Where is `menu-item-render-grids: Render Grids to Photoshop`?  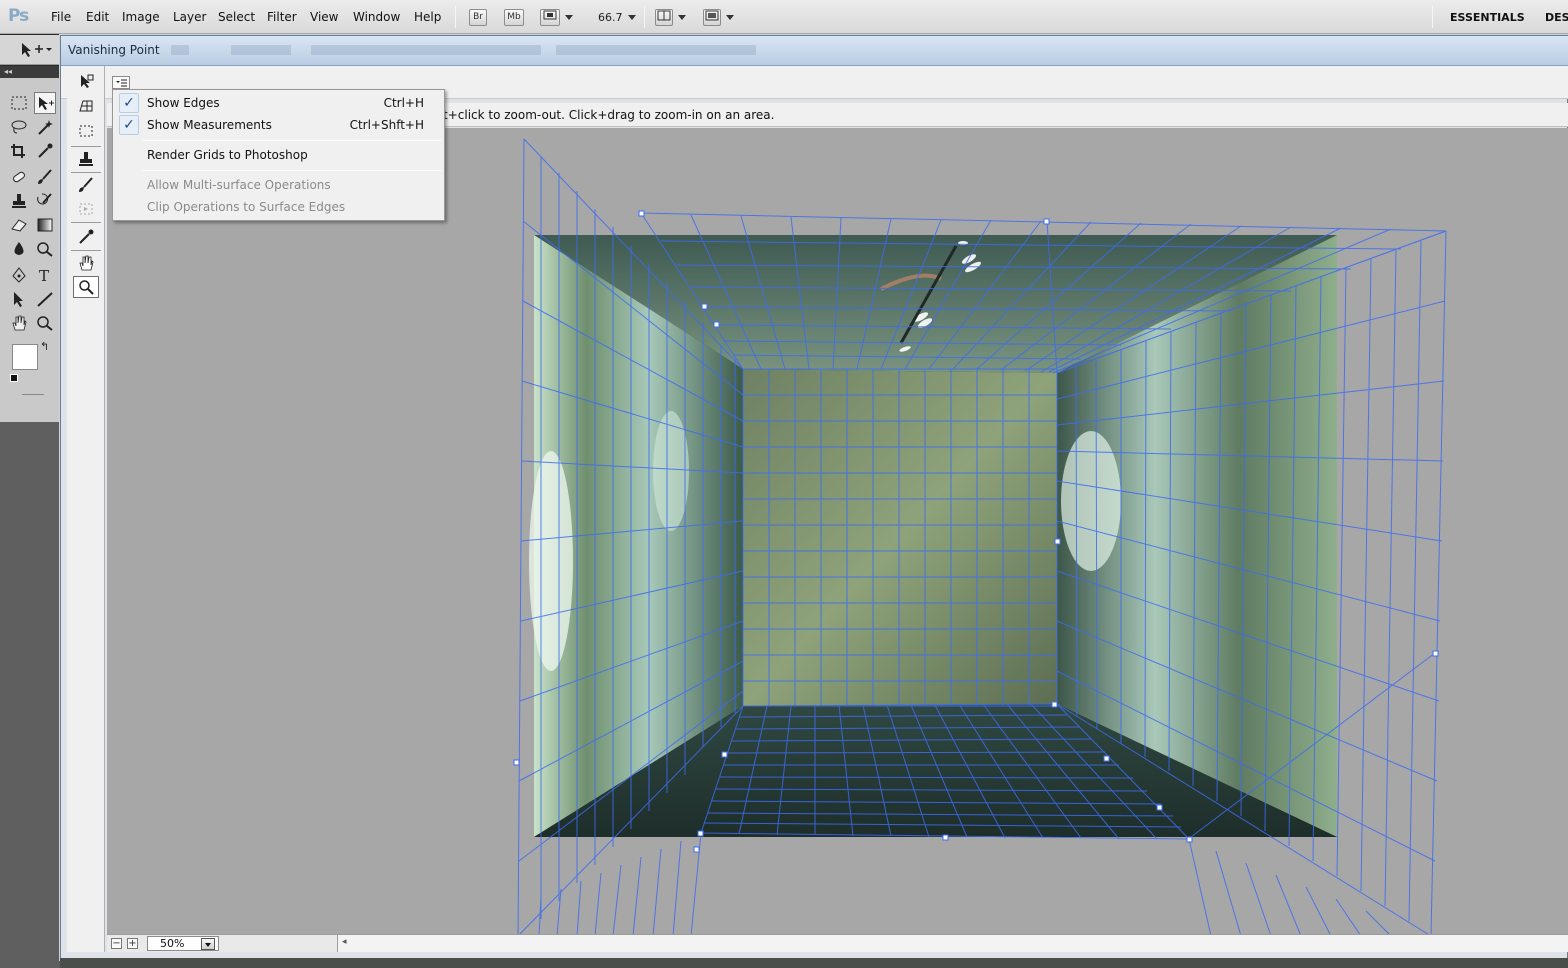 menu-item-render-grids: Render Grids to Photoshop is located at coordinates (278, 155).